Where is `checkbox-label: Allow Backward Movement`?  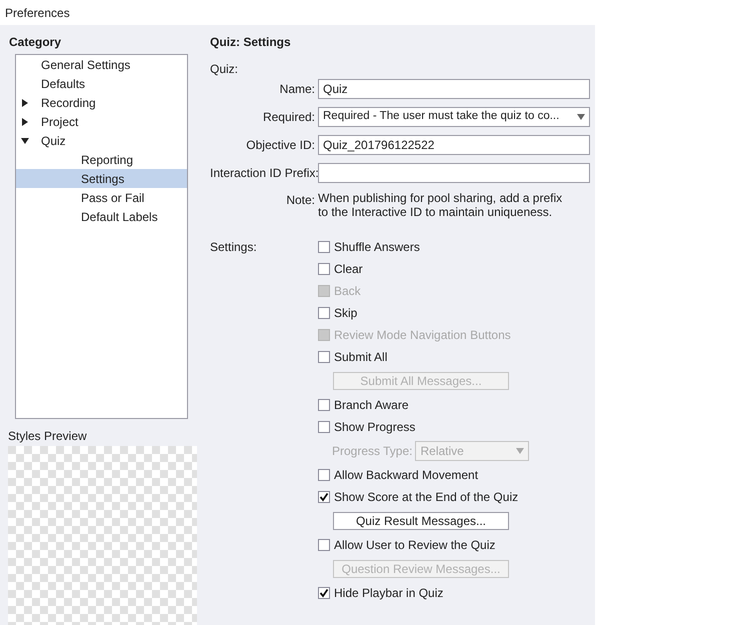
checkbox-label: Allow Backward Movement is located at coordinates (406, 475).